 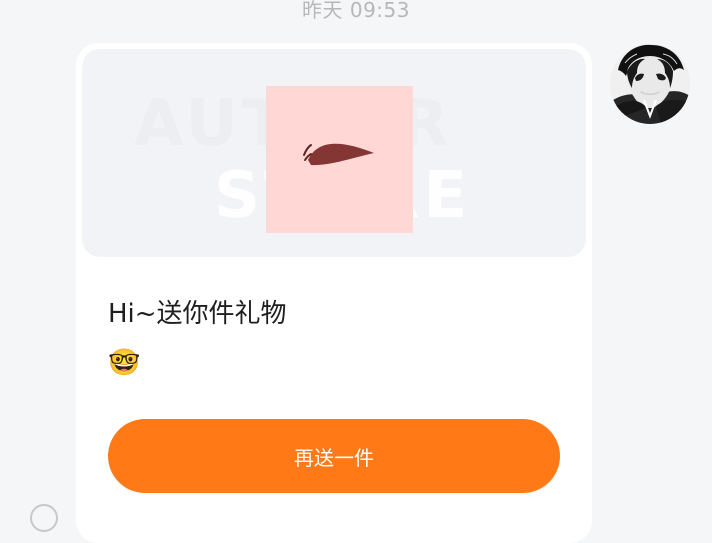 What do you see at coordinates (334, 456) in the screenshot?
I see `send-again-button: 再送一件` at bounding box center [334, 456].